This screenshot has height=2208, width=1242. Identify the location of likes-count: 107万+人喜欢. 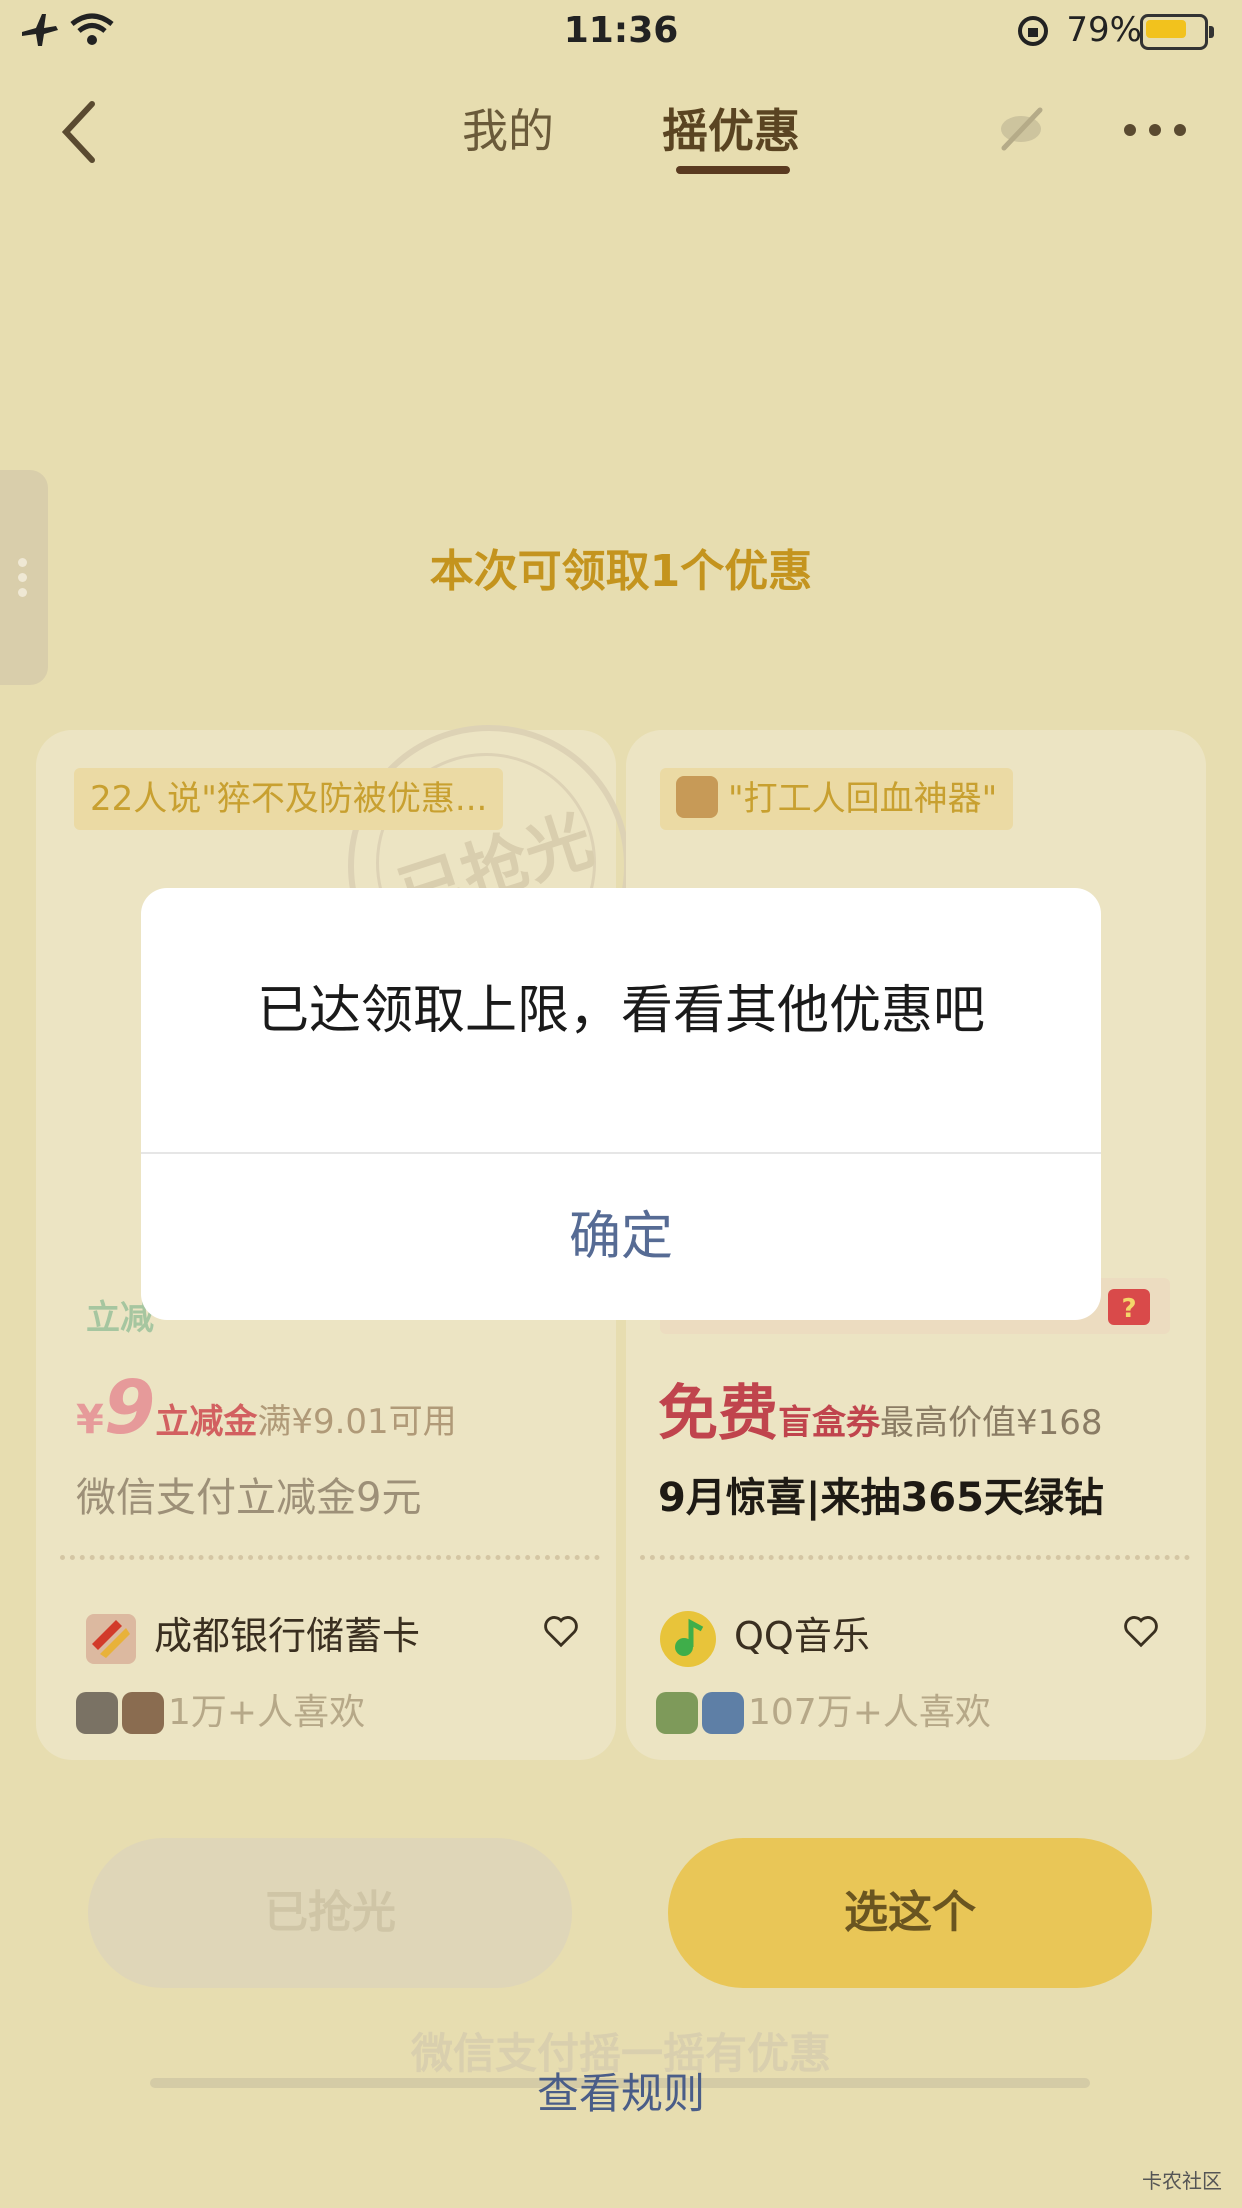
(869, 1712).